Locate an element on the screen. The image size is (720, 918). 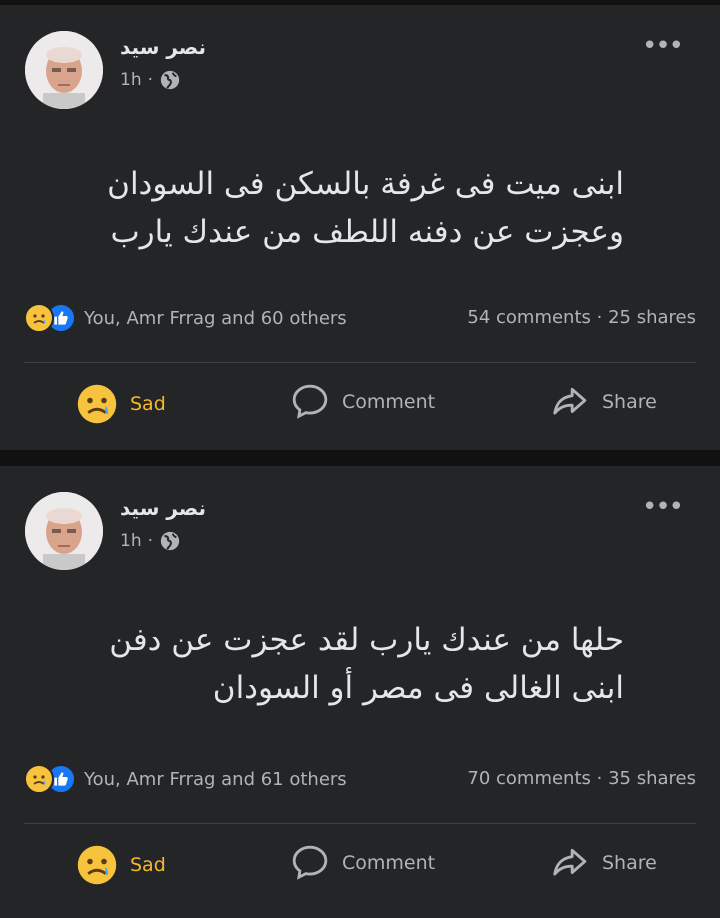
reaction-summary: You, Amr Frrag and 60 others is located at coordinates (185, 318).